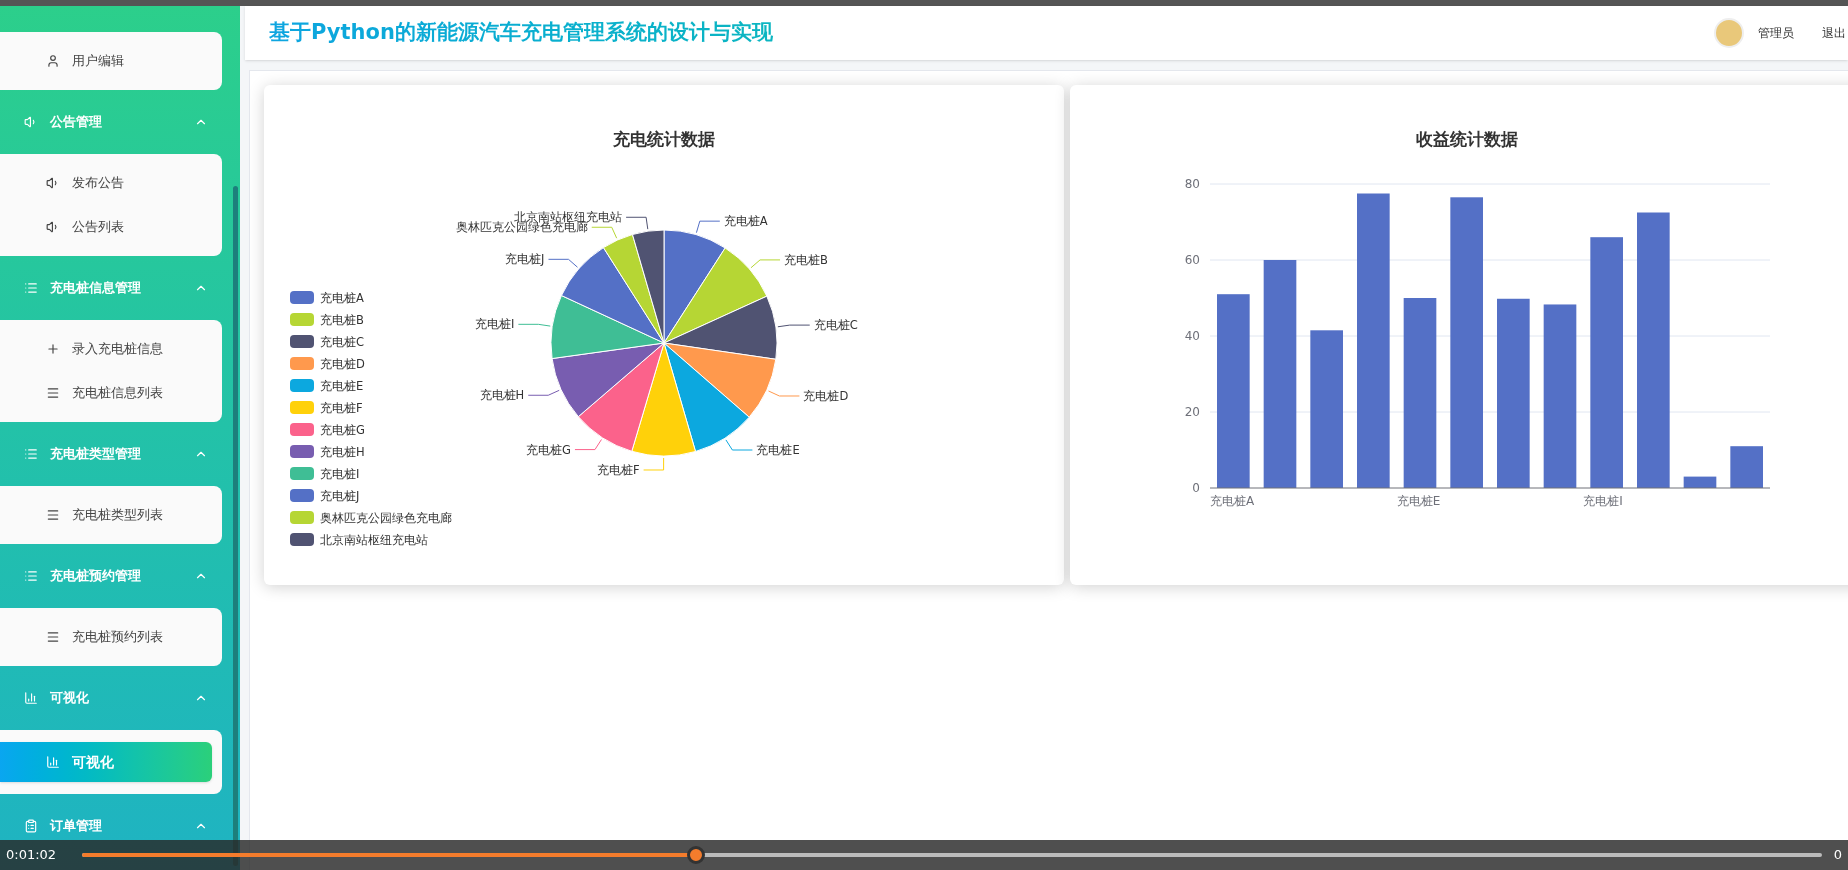 Image resolution: width=1848 pixels, height=870 pixels. Describe the element at coordinates (32, 855) in the screenshot. I see `current-time: 0:01:02` at that location.